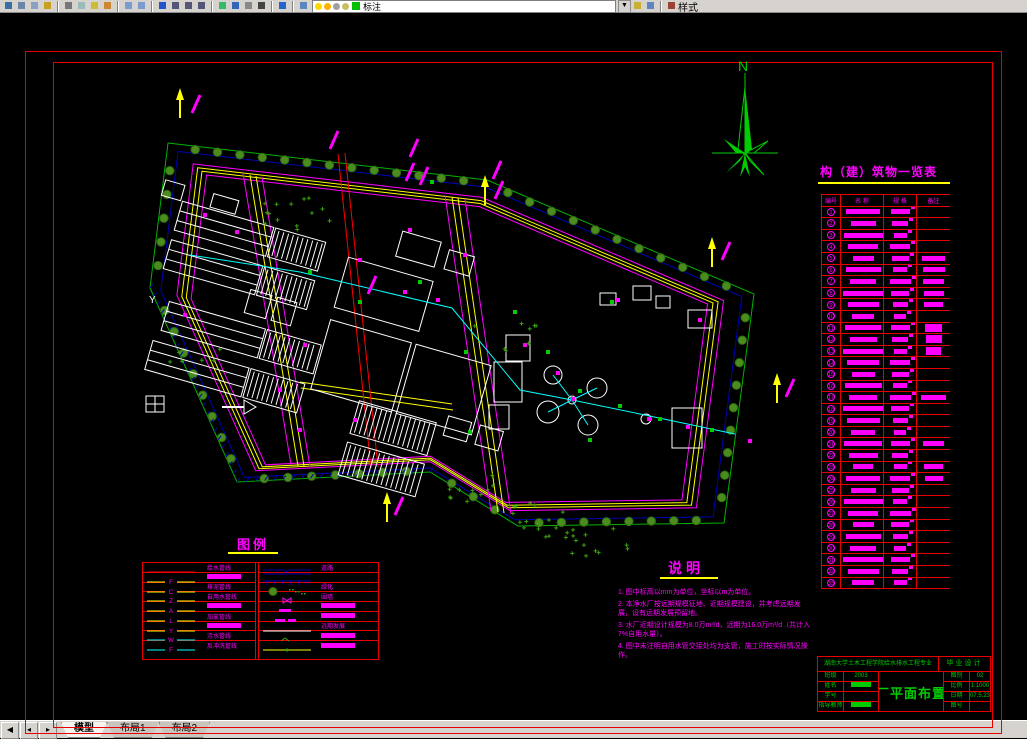  What do you see at coordinates (318, 627) in the screenshot?
I see `legend-row: 远期发展` at bounding box center [318, 627].